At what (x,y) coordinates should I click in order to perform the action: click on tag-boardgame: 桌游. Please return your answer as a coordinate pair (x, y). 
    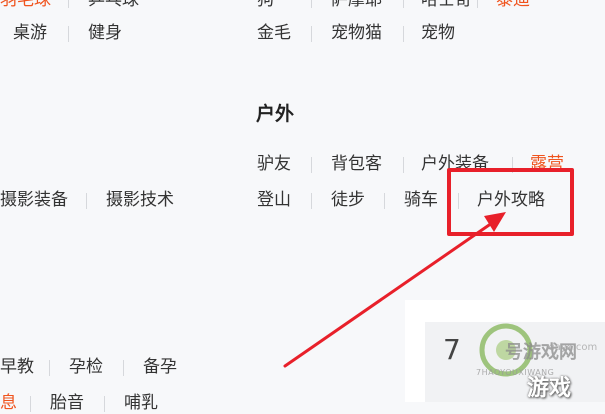
    Looking at the image, I should click on (30, 33).